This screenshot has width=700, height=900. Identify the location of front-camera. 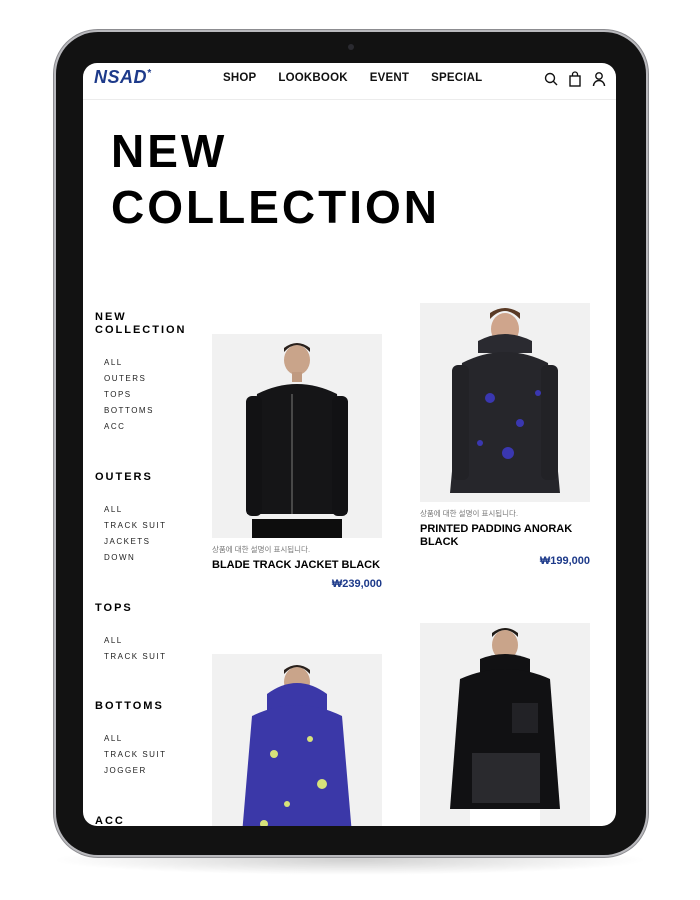
(351, 47).